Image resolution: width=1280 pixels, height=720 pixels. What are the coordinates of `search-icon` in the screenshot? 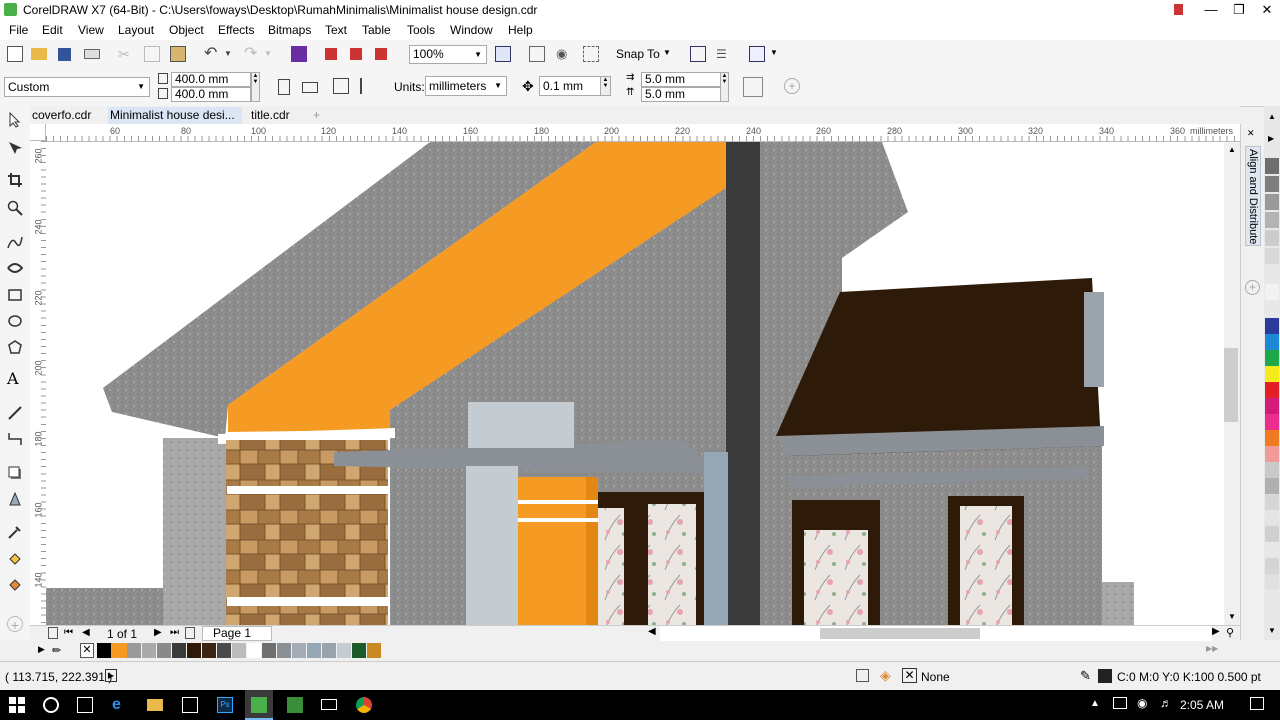 It's located at (51, 705).